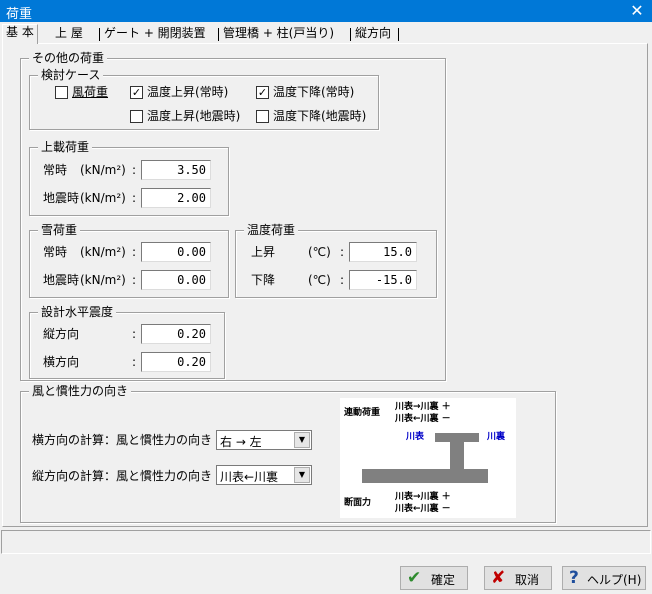 This screenshot has height=594, width=652. I want to click on seismic-trans-input: 0.20, so click(176, 362).